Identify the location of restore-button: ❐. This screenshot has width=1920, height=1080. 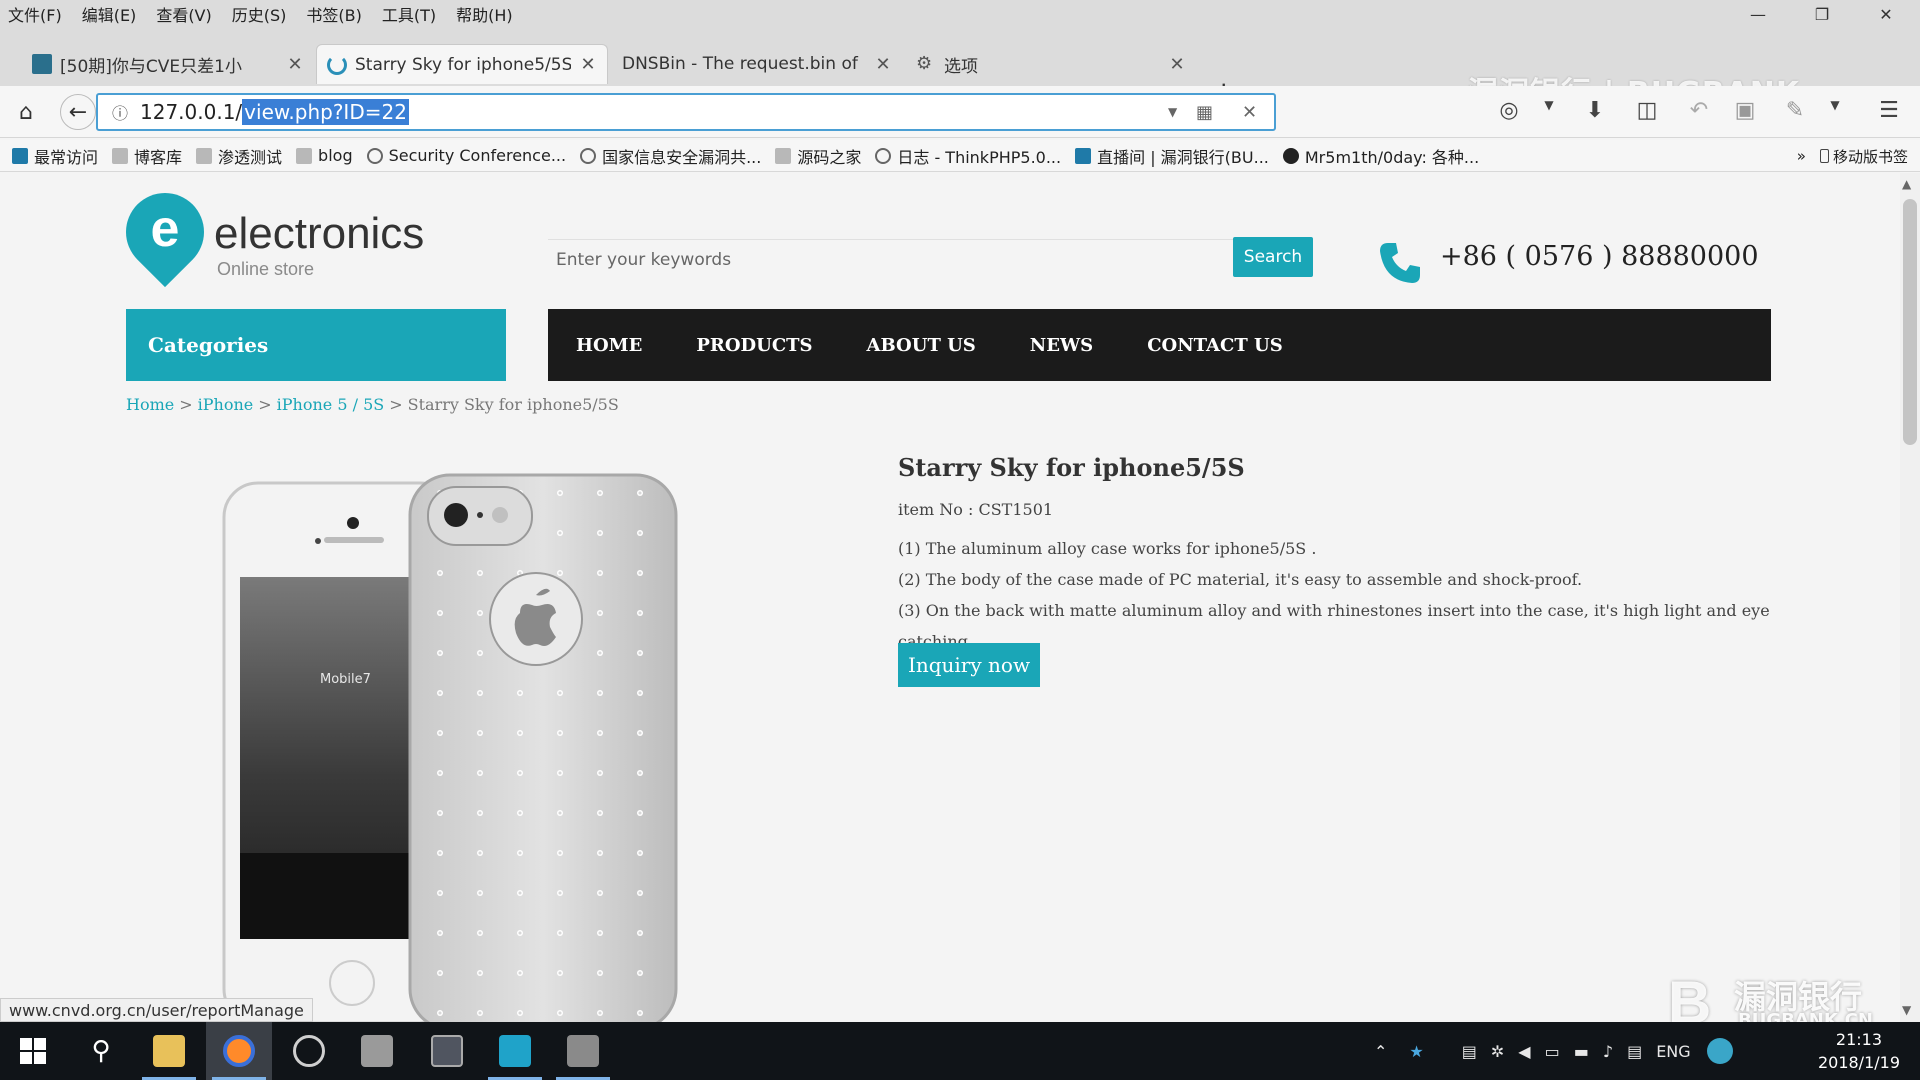
(1822, 14).